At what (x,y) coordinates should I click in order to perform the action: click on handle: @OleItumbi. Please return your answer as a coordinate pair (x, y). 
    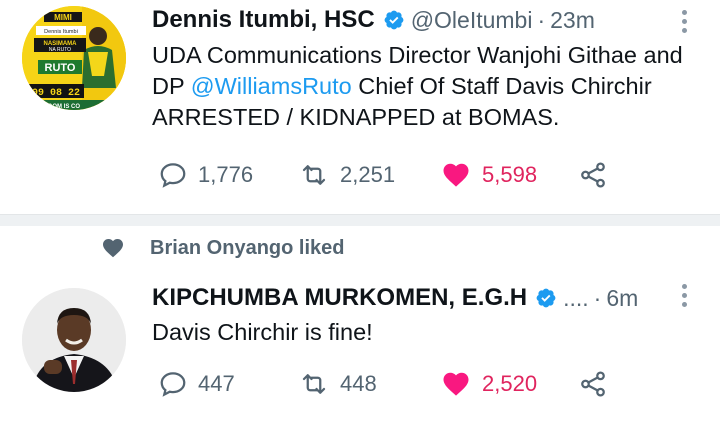
    Looking at the image, I should click on (472, 20).